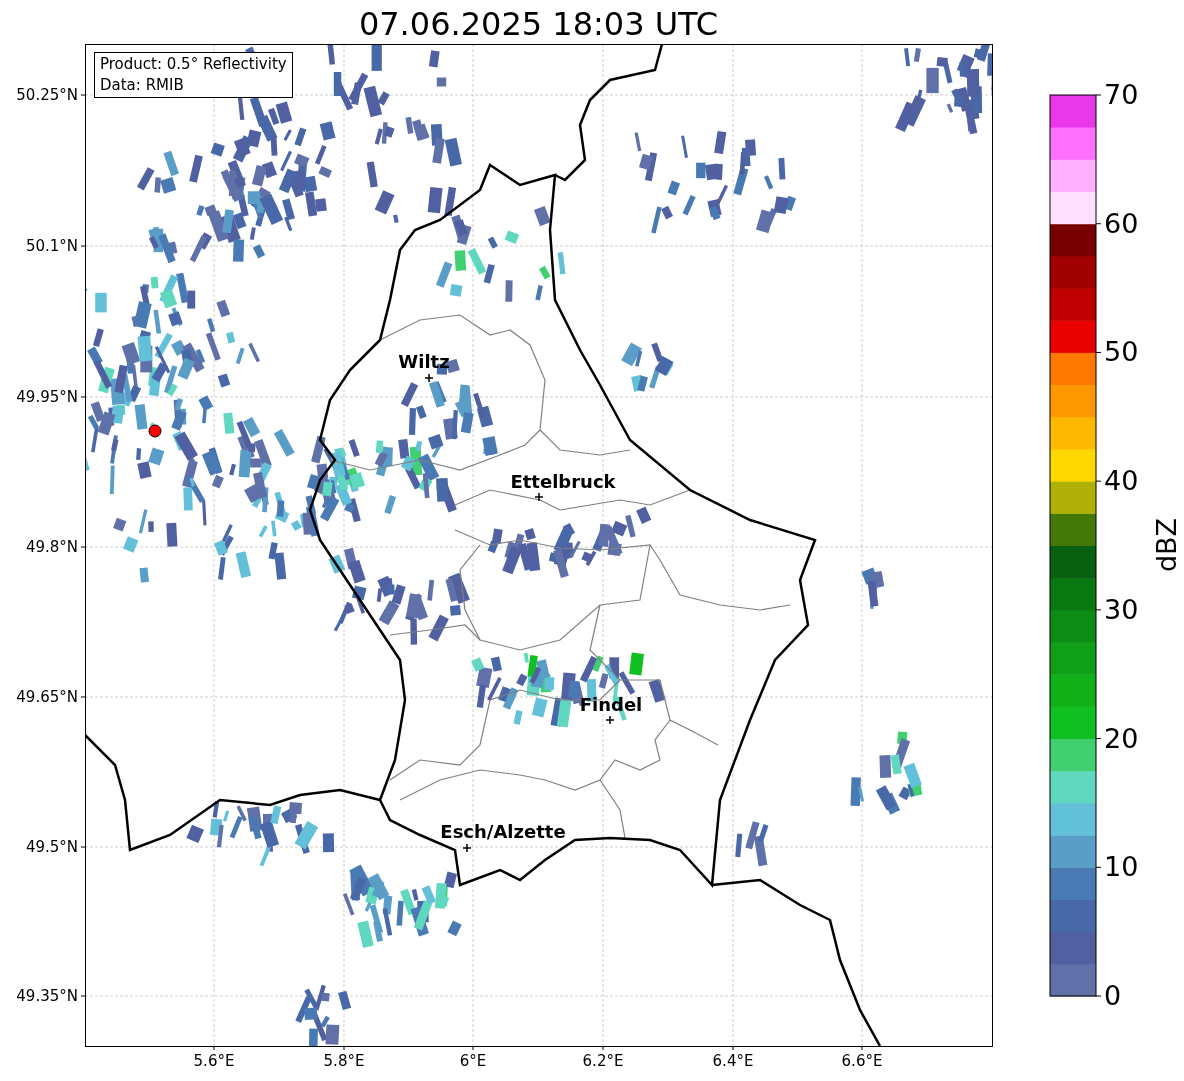 The height and width of the screenshot is (1081, 1184). I want to click on x-tick-label: 6.4°E, so click(733, 1061).